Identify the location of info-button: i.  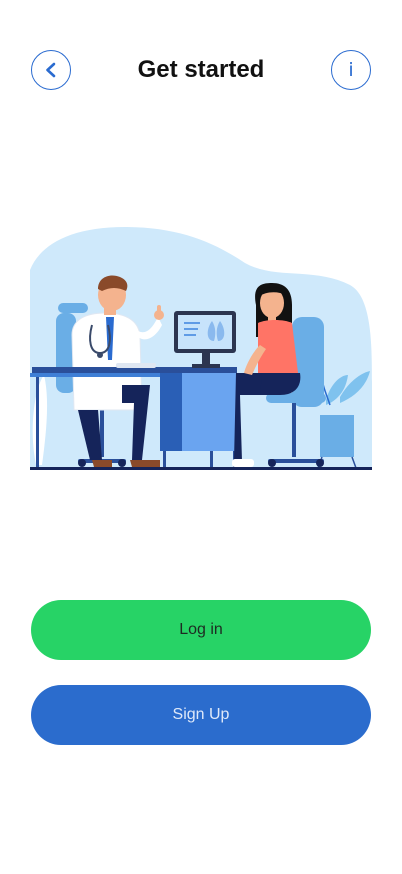
(351, 70).